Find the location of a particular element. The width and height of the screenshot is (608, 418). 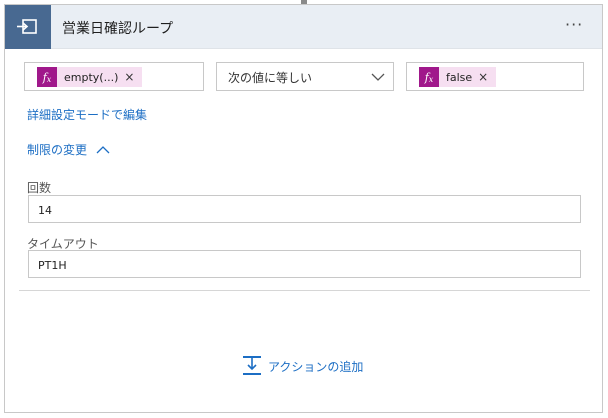

expression-token-right: fx false × is located at coordinates (458, 77).